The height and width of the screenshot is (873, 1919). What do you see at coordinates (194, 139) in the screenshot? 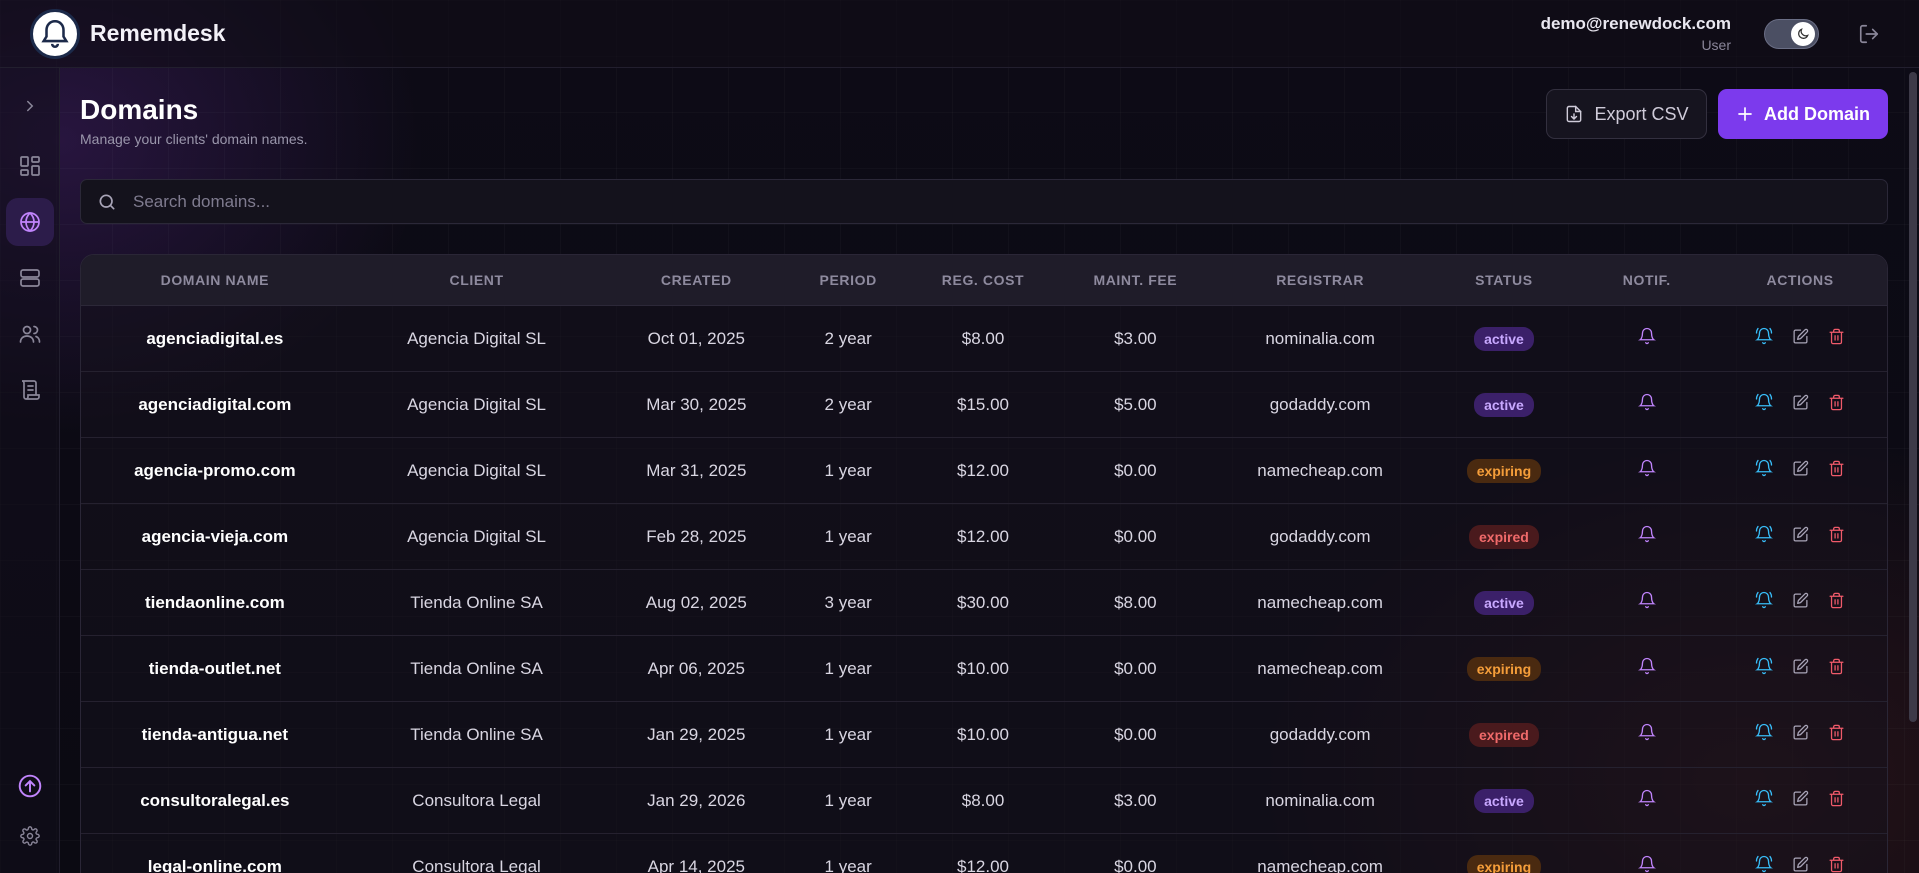
I see `page-subtitle: Manage your clients' domain names.` at bounding box center [194, 139].